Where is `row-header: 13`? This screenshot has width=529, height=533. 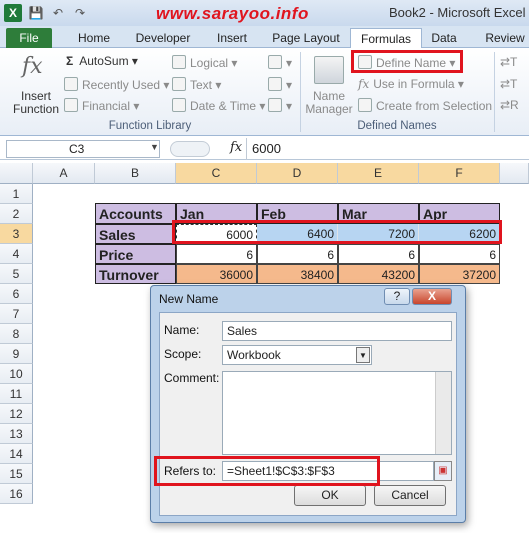
row-header: 13 is located at coordinates (16, 434).